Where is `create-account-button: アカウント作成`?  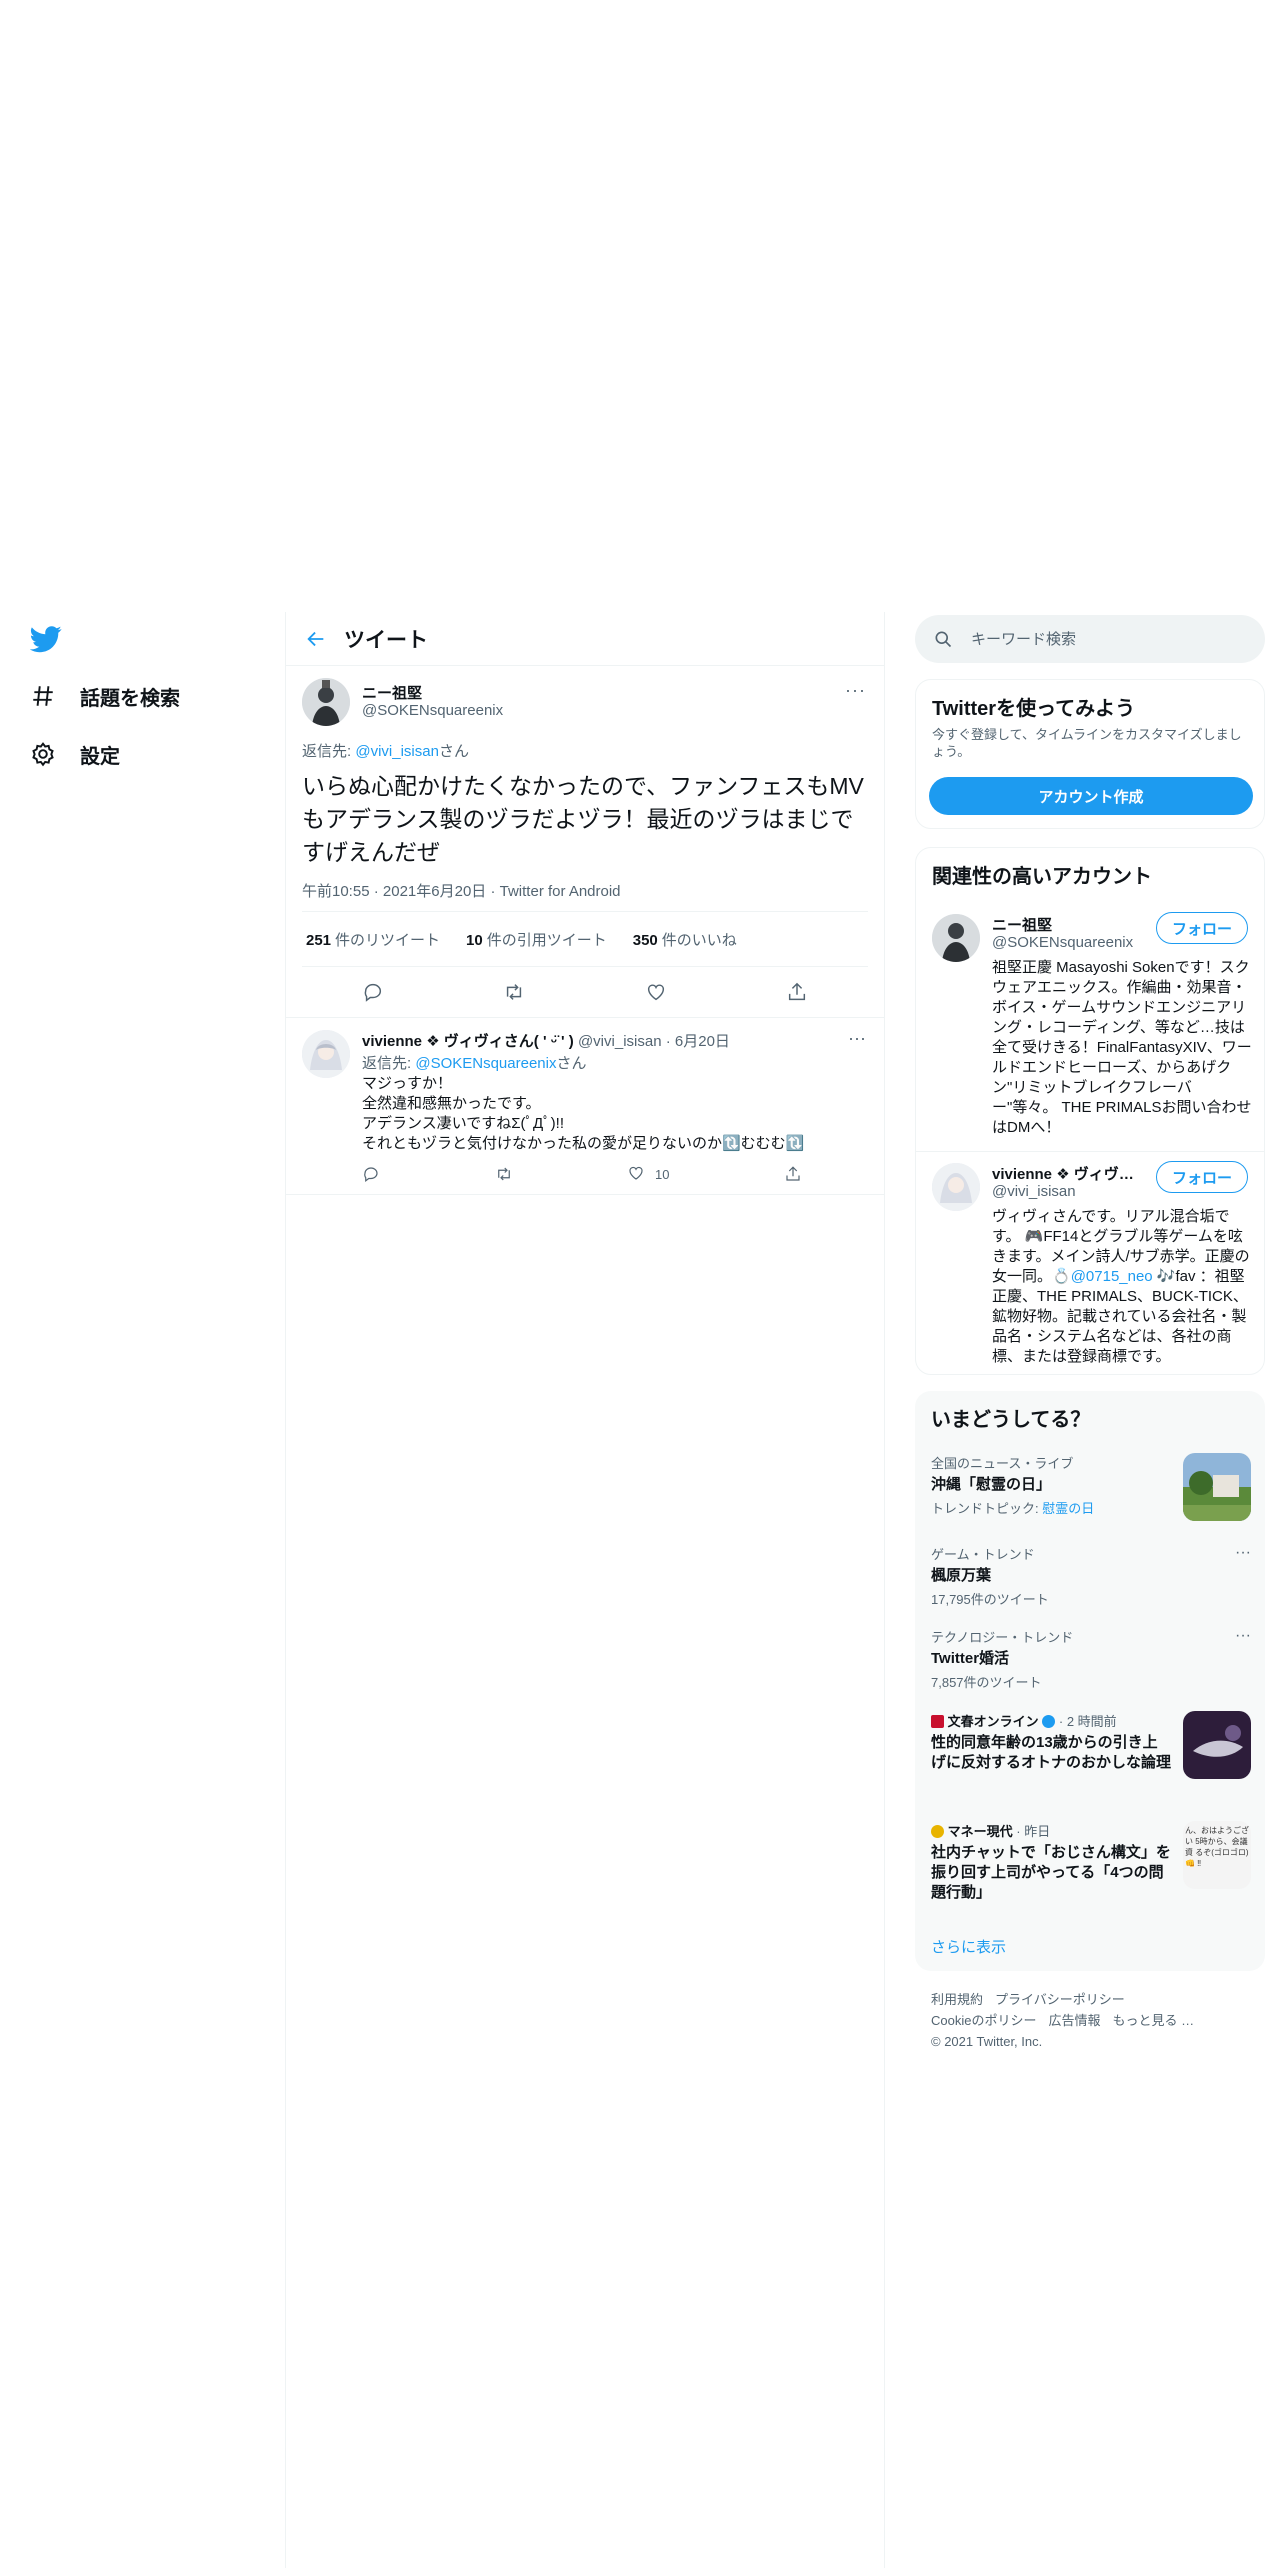
create-account-button: アカウント作成 is located at coordinates (1091, 796).